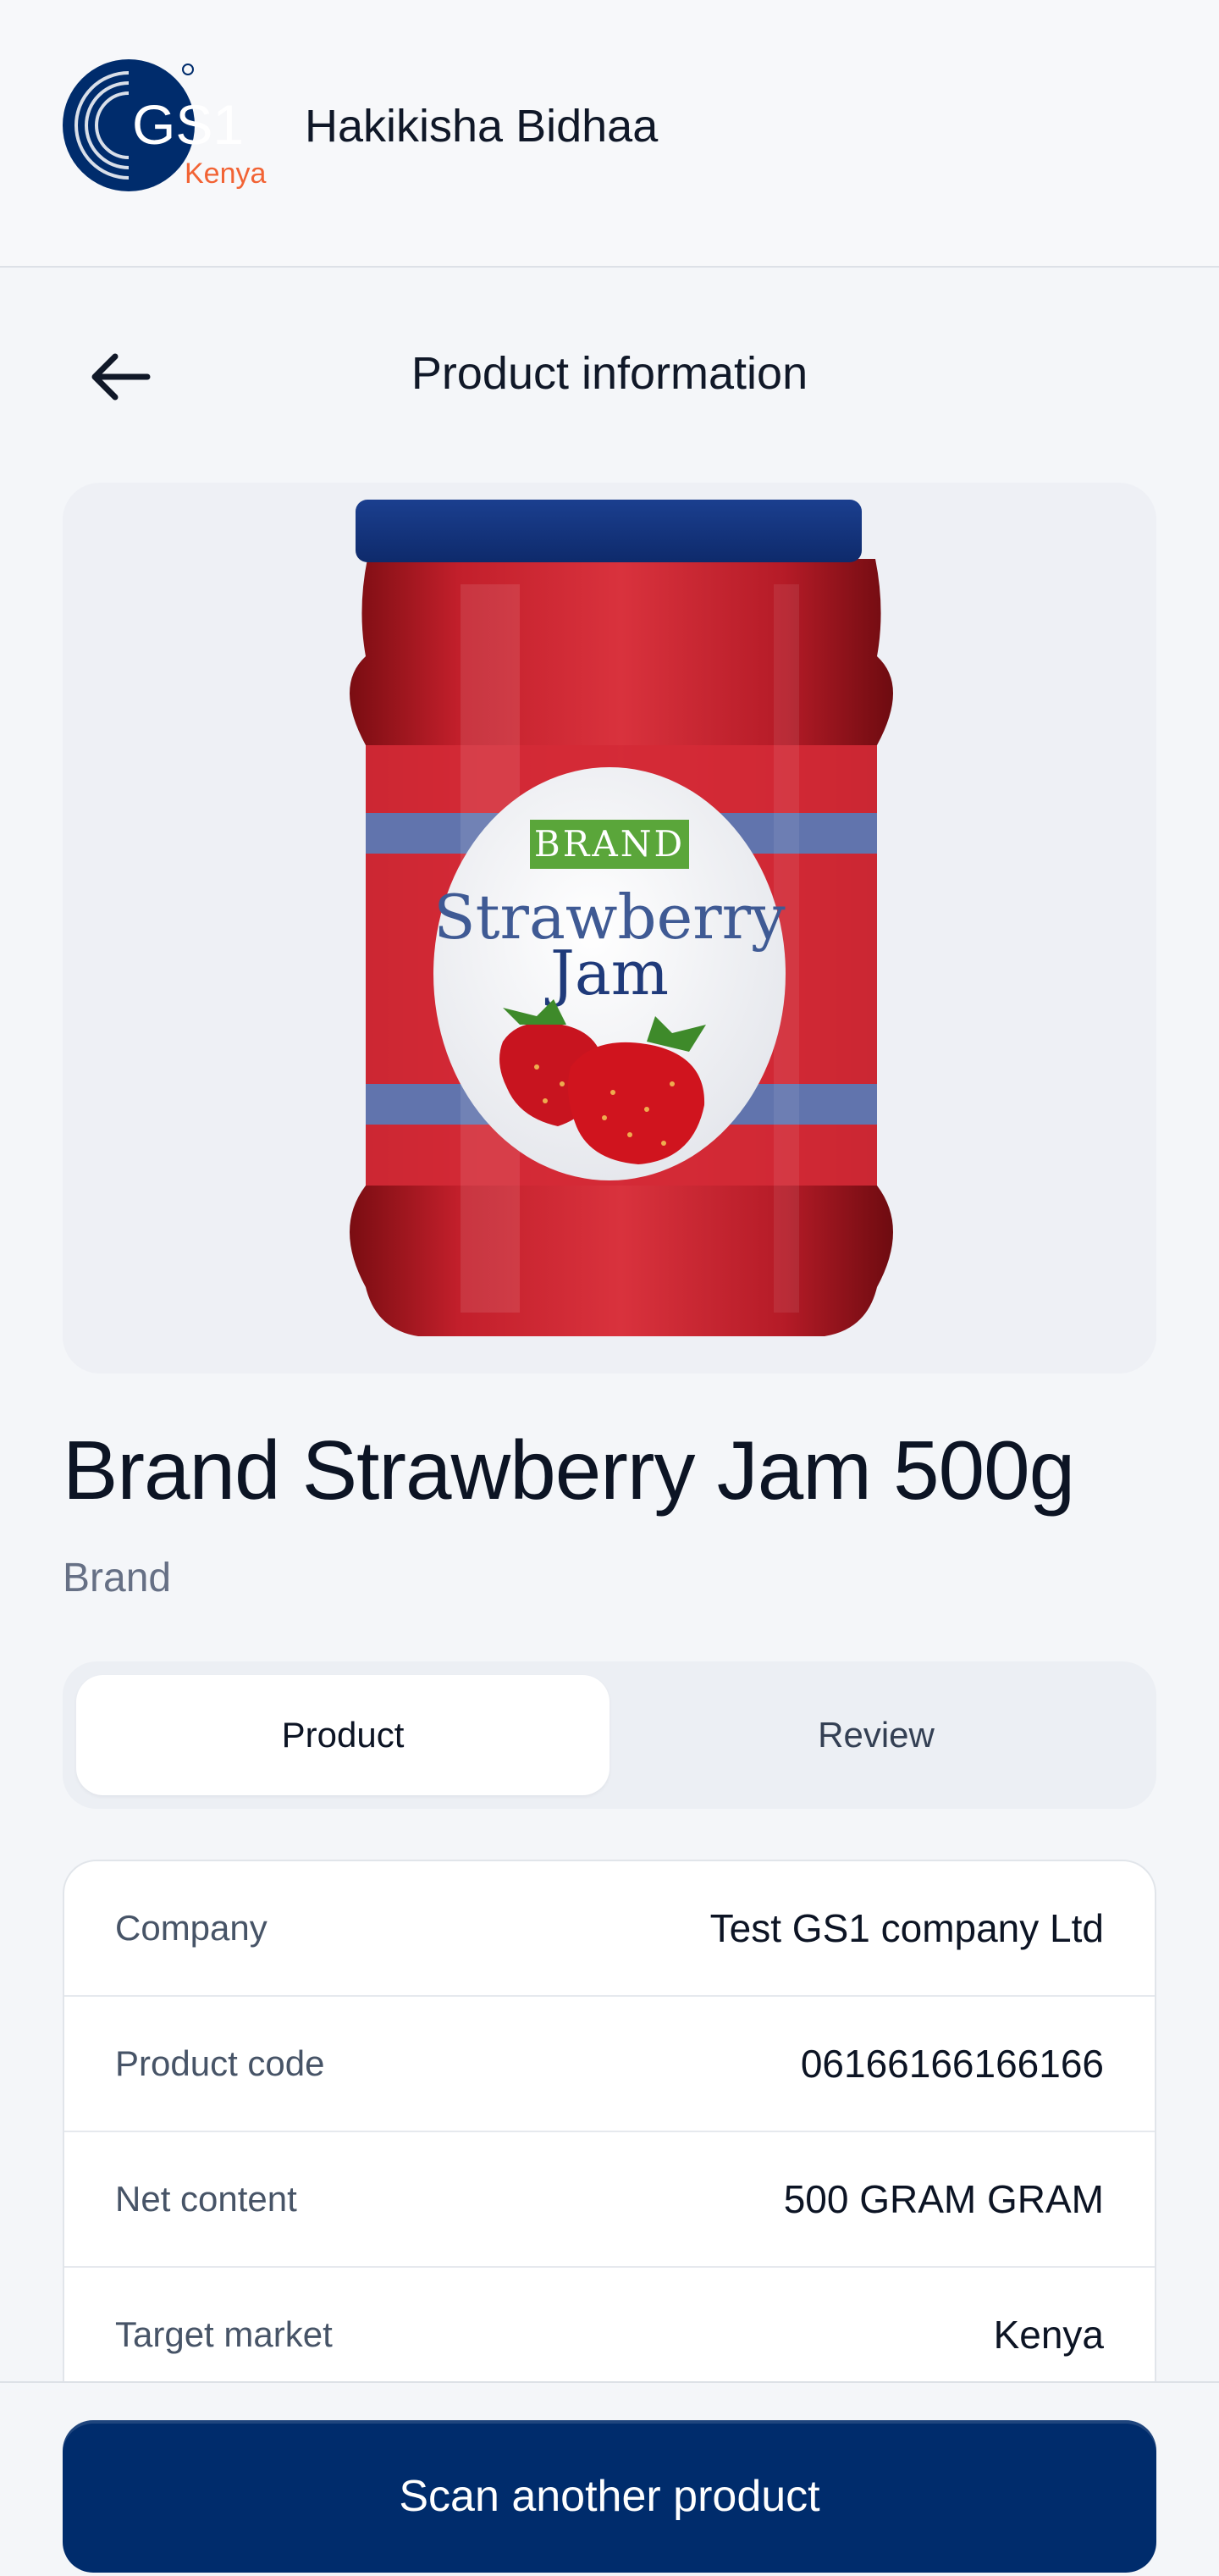  Describe the element at coordinates (191, 1928) in the screenshot. I see `info-label: Company` at that location.